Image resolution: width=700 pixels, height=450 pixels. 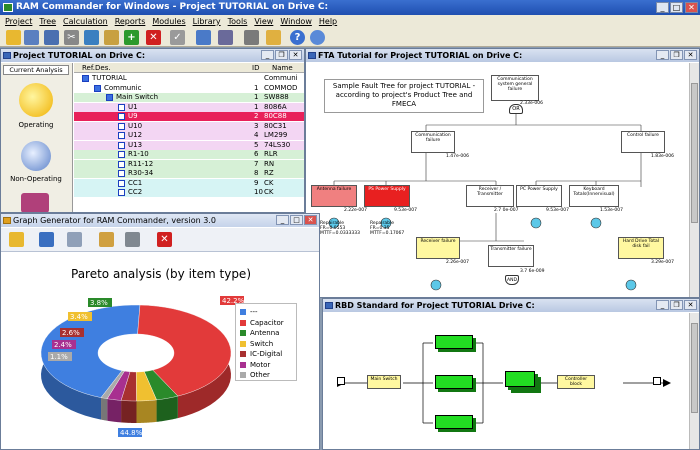 What do you see at coordinates (189, 164) in the screenshot?
I see `tree-row: R11-12 7 RN` at bounding box center [189, 164].